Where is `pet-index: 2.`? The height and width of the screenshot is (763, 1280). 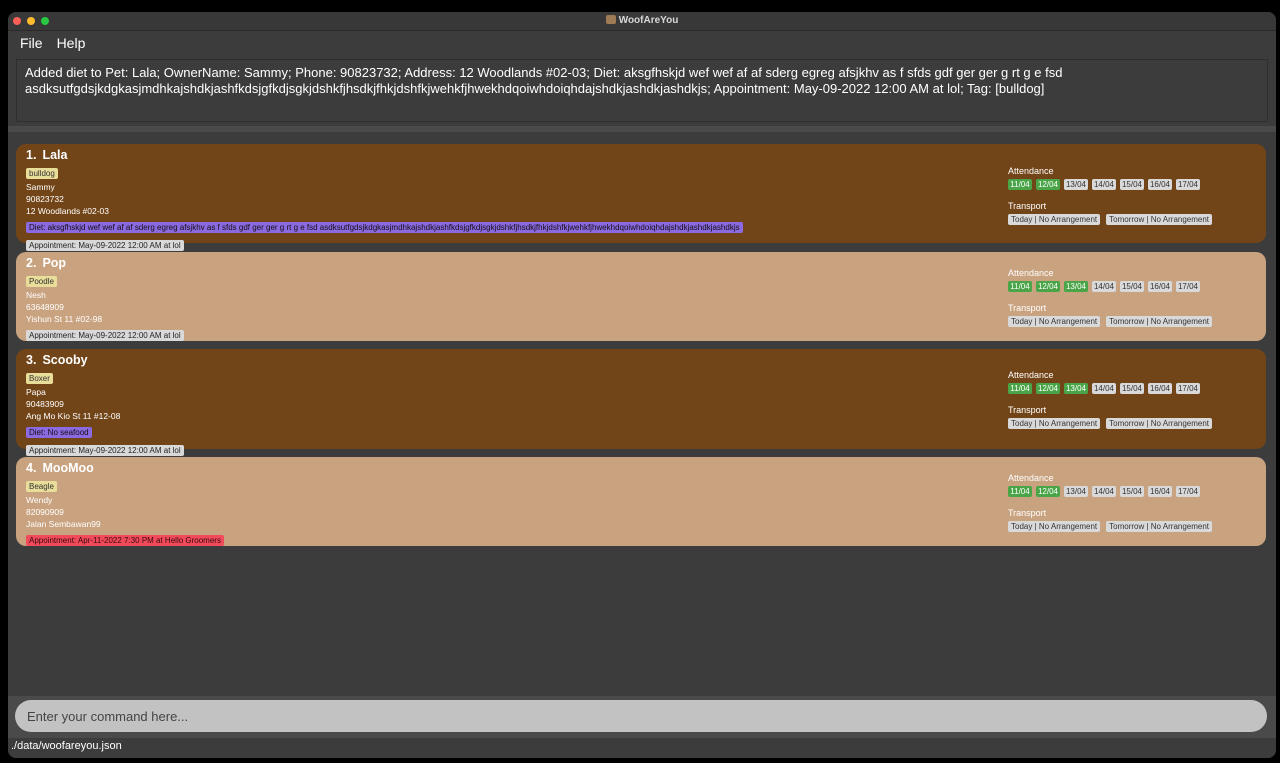
pet-index: 2. is located at coordinates (31, 263).